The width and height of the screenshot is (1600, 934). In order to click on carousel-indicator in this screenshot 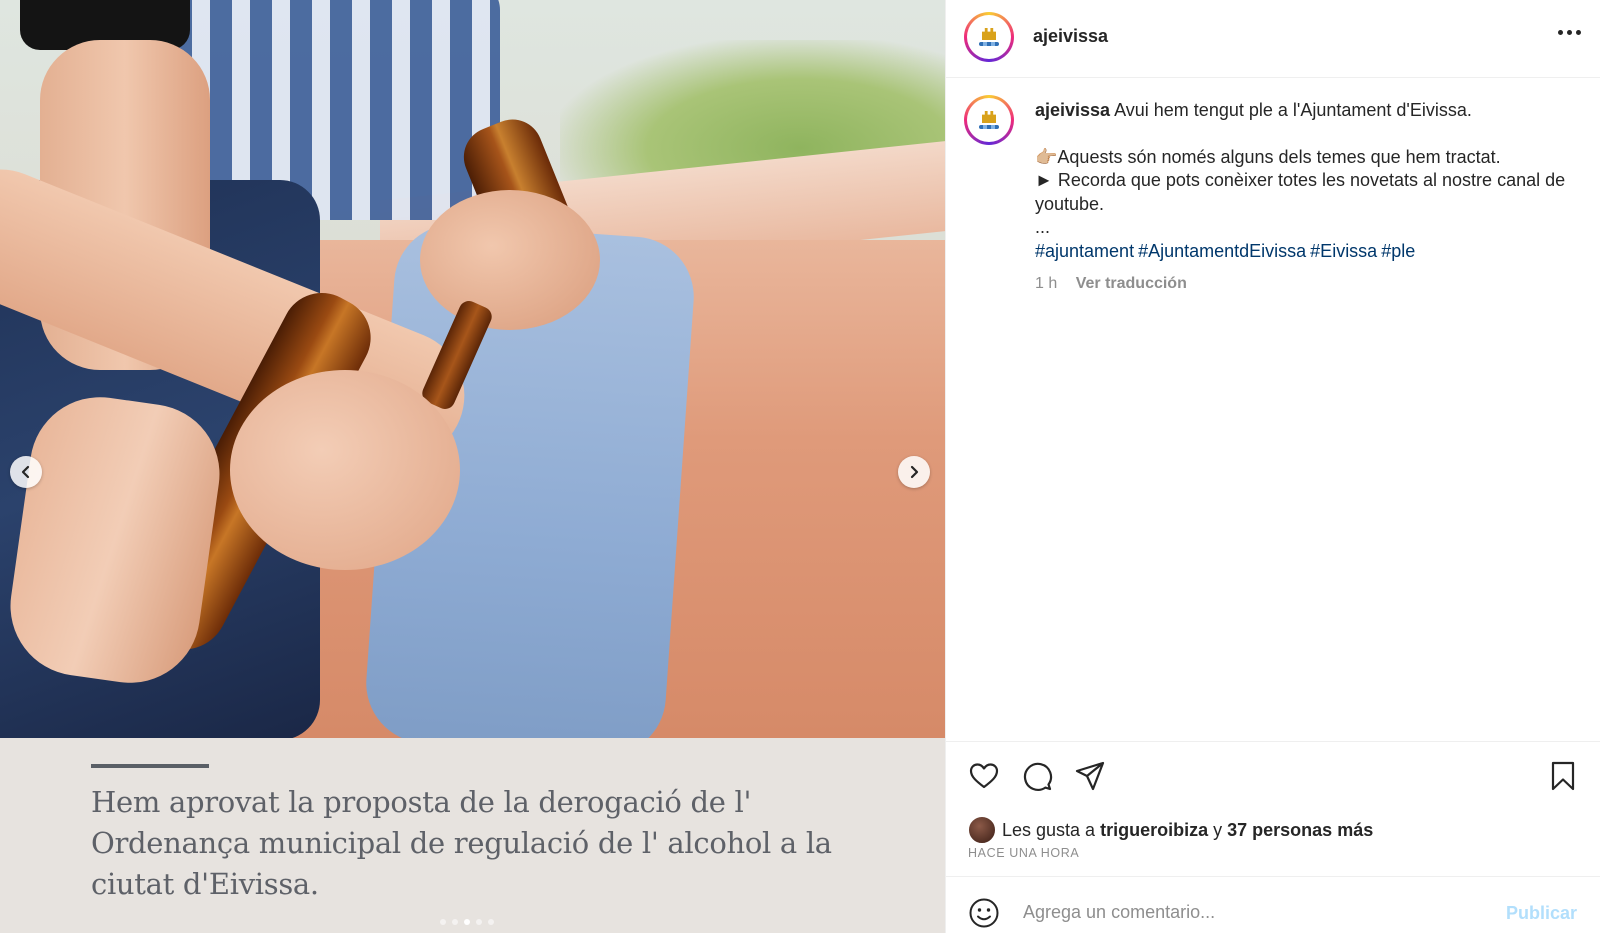, I will do `click(467, 922)`.